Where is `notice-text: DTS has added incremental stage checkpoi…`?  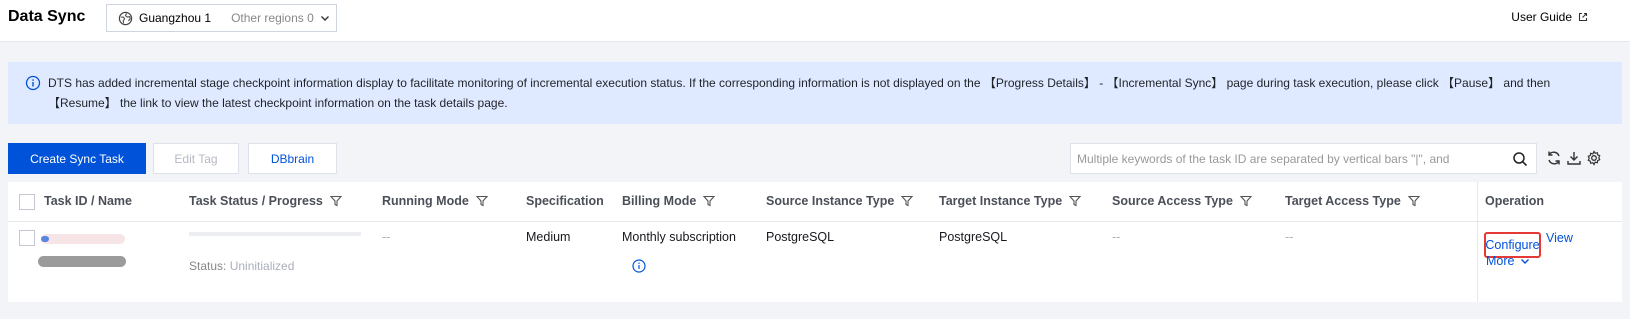
notice-text: DTS has added incremental stage checkpoi… is located at coordinates (799, 93).